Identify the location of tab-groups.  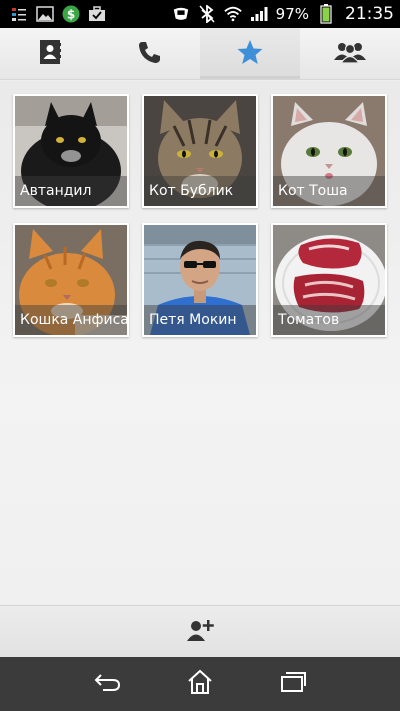
(350, 53).